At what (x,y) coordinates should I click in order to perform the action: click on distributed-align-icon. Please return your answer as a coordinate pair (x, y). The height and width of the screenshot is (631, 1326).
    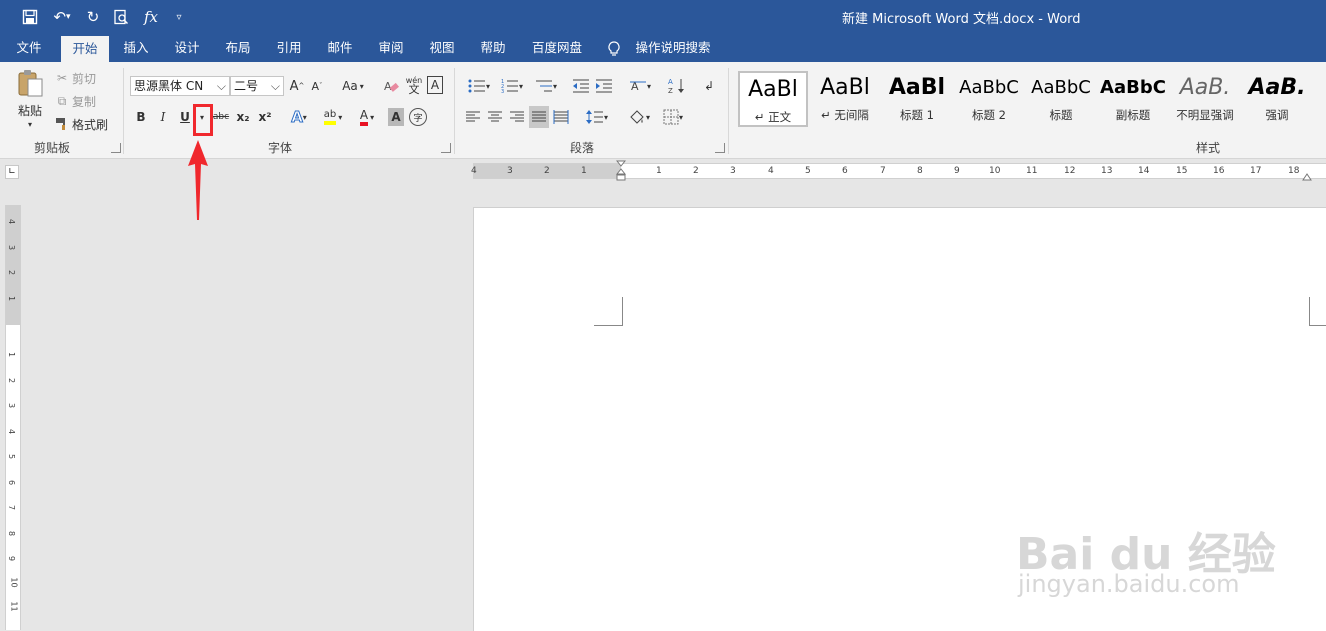
    Looking at the image, I should click on (561, 117).